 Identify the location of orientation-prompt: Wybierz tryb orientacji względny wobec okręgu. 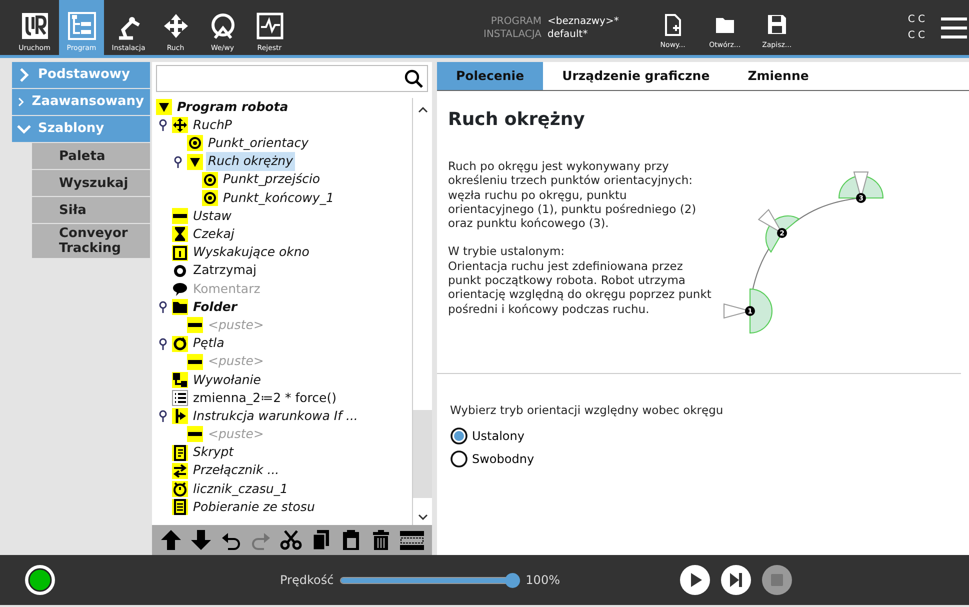
(587, 410).